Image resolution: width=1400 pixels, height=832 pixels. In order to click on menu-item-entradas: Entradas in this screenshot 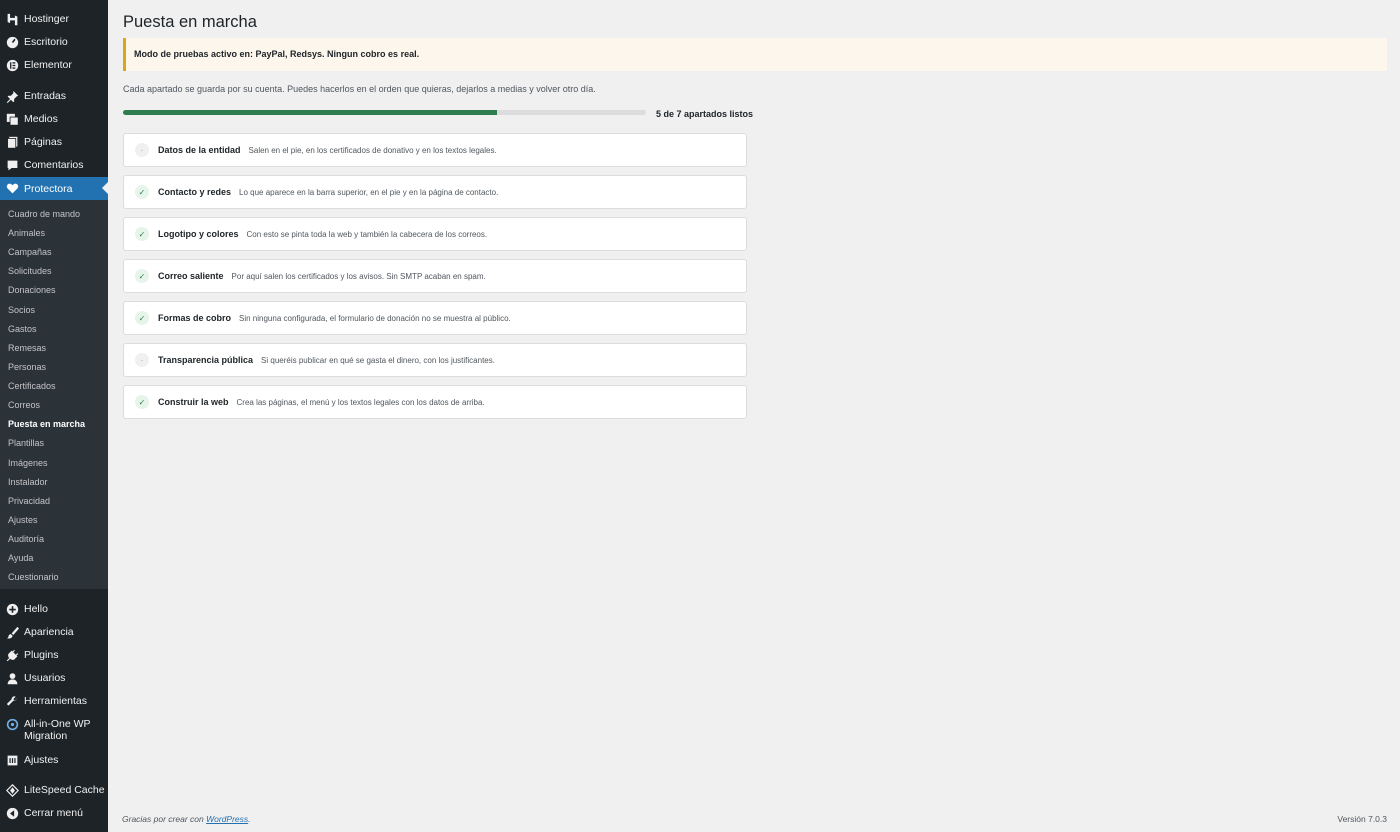, I will do `click(54, 96)`.